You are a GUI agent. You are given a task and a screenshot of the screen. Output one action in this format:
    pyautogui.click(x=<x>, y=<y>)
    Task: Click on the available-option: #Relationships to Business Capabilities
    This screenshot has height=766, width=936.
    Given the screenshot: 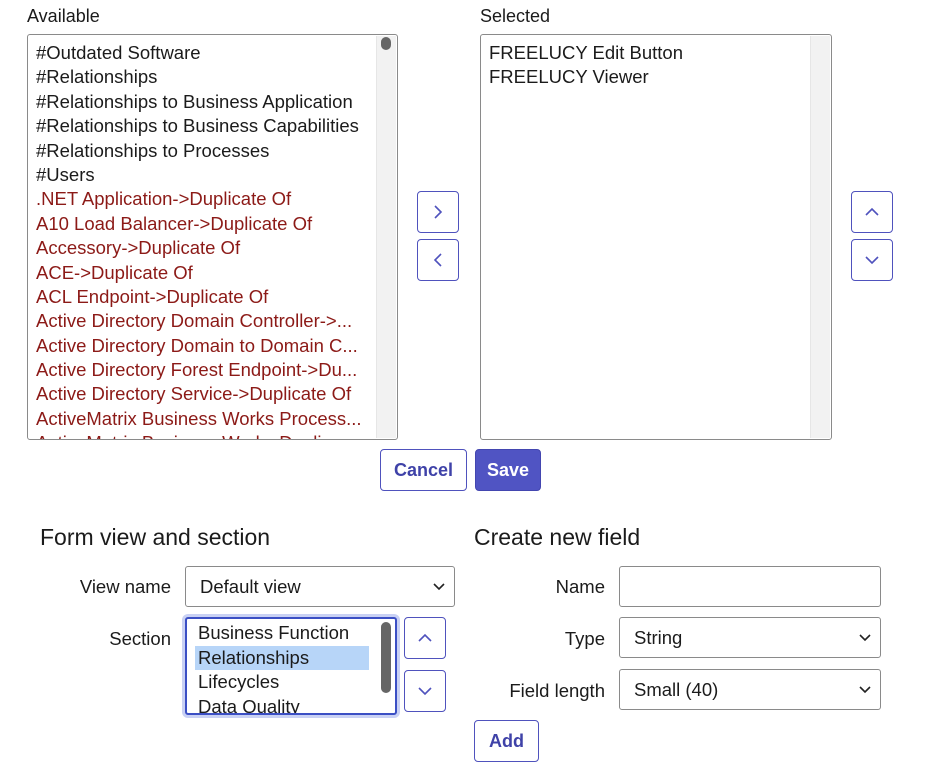 What is the action you would take?
    pyautogui.click(x=204, y=126)
    